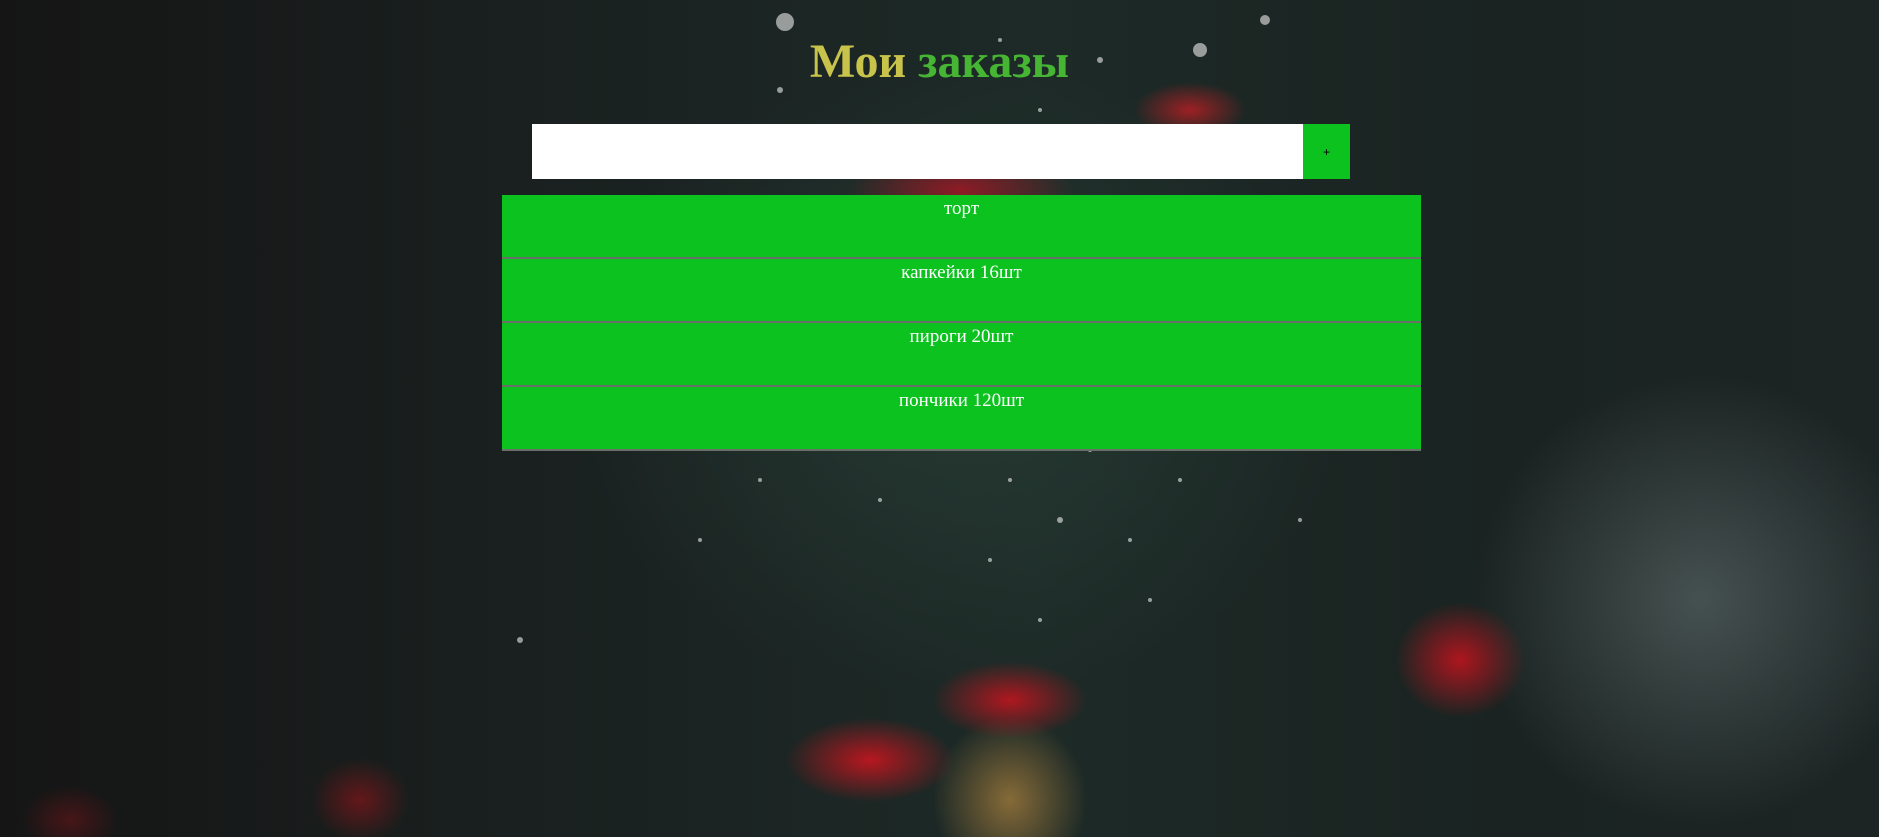 Image resolution: width=1879 pixels, height=837 pixels. I want to click on order-input, so click(917, 151).